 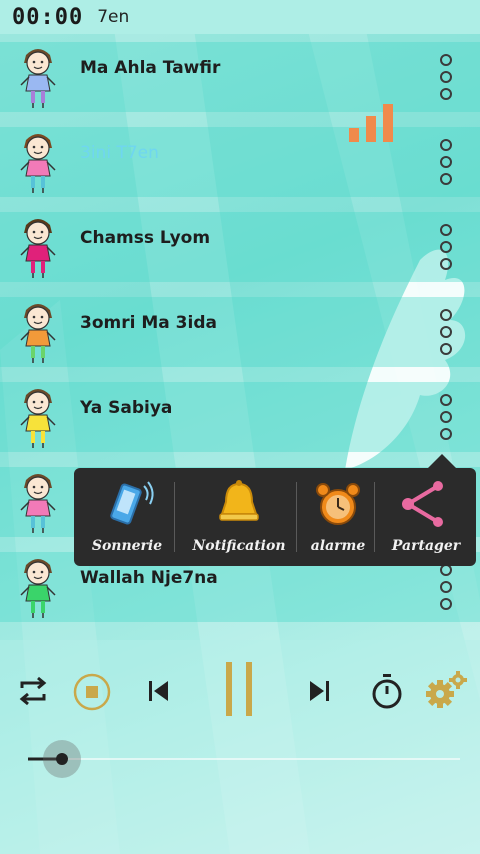 What do you see at coordinates (240, 77) in the screenshot?
I see `song-row: Ma Ahla Tawfir` at bounding box center [240, 77].